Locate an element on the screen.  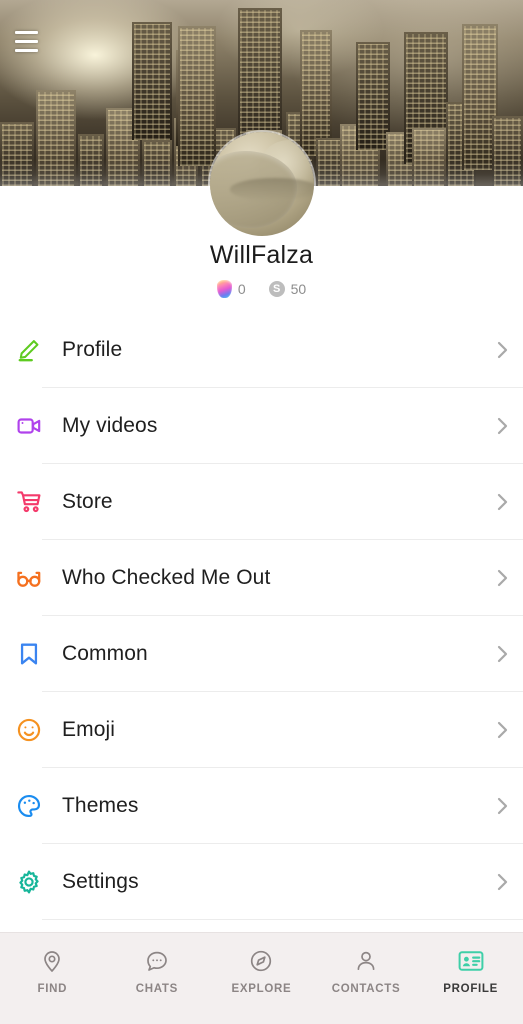
nav-item-profile: PROFILE is located at coordinates (470, 971).